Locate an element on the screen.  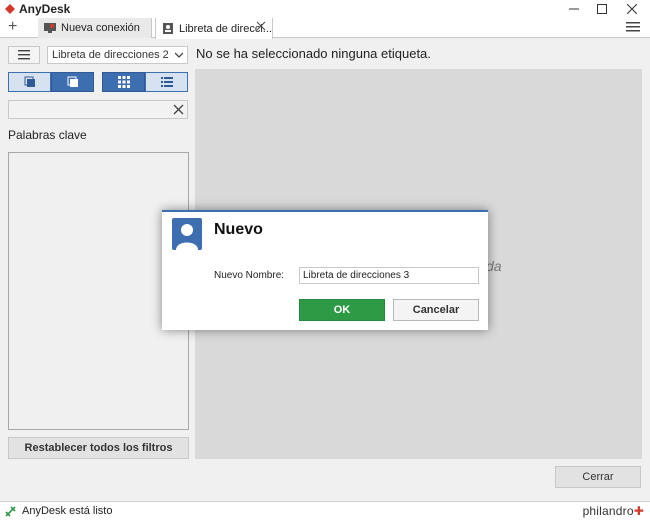
minimize-button is located at coordinates (574, 9).